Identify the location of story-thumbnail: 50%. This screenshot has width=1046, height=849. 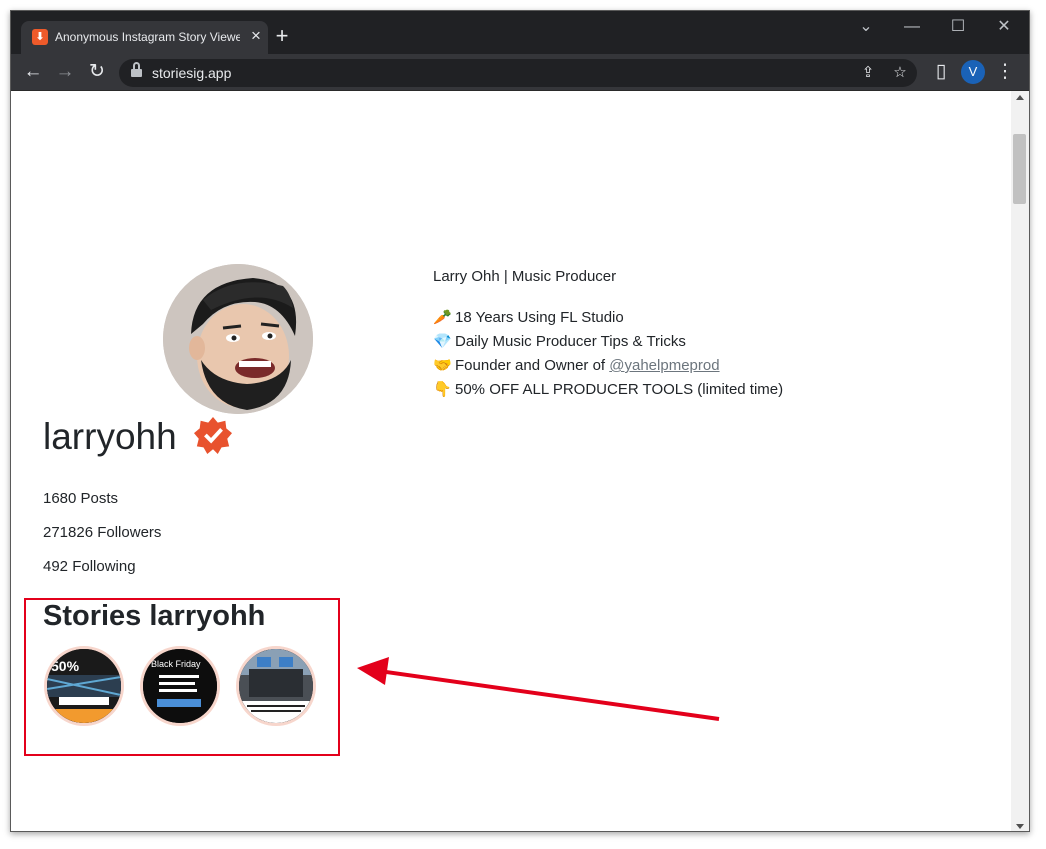
(84, 686).